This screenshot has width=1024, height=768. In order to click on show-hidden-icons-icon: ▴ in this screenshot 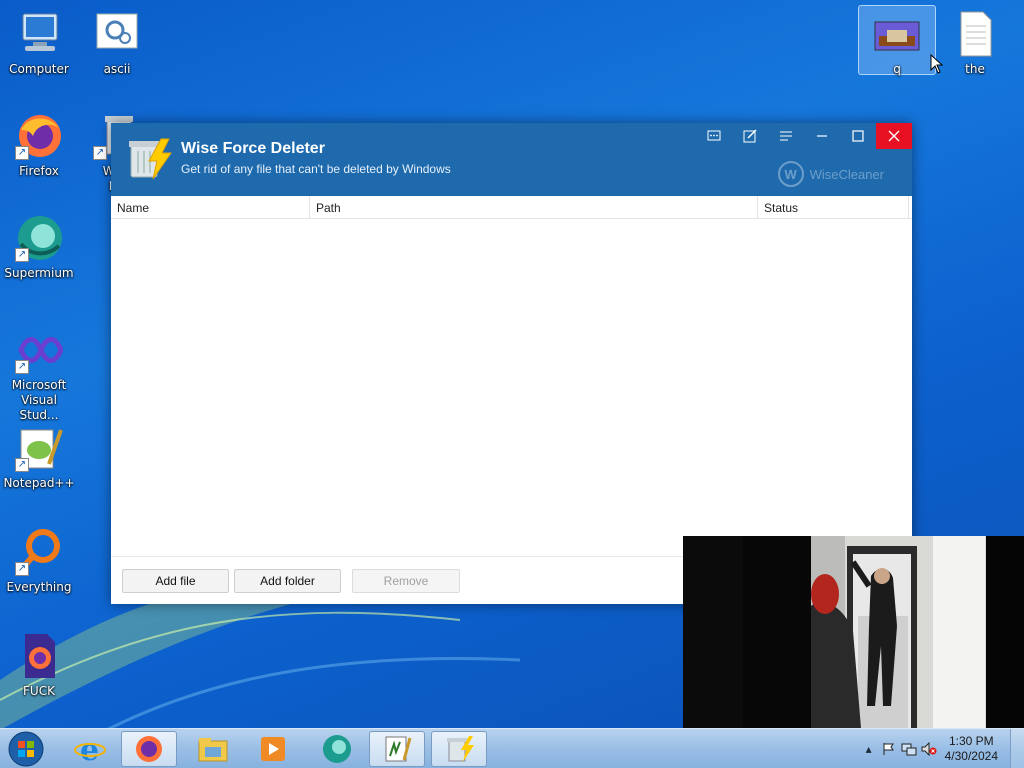, I will do `click(869, 749)`.